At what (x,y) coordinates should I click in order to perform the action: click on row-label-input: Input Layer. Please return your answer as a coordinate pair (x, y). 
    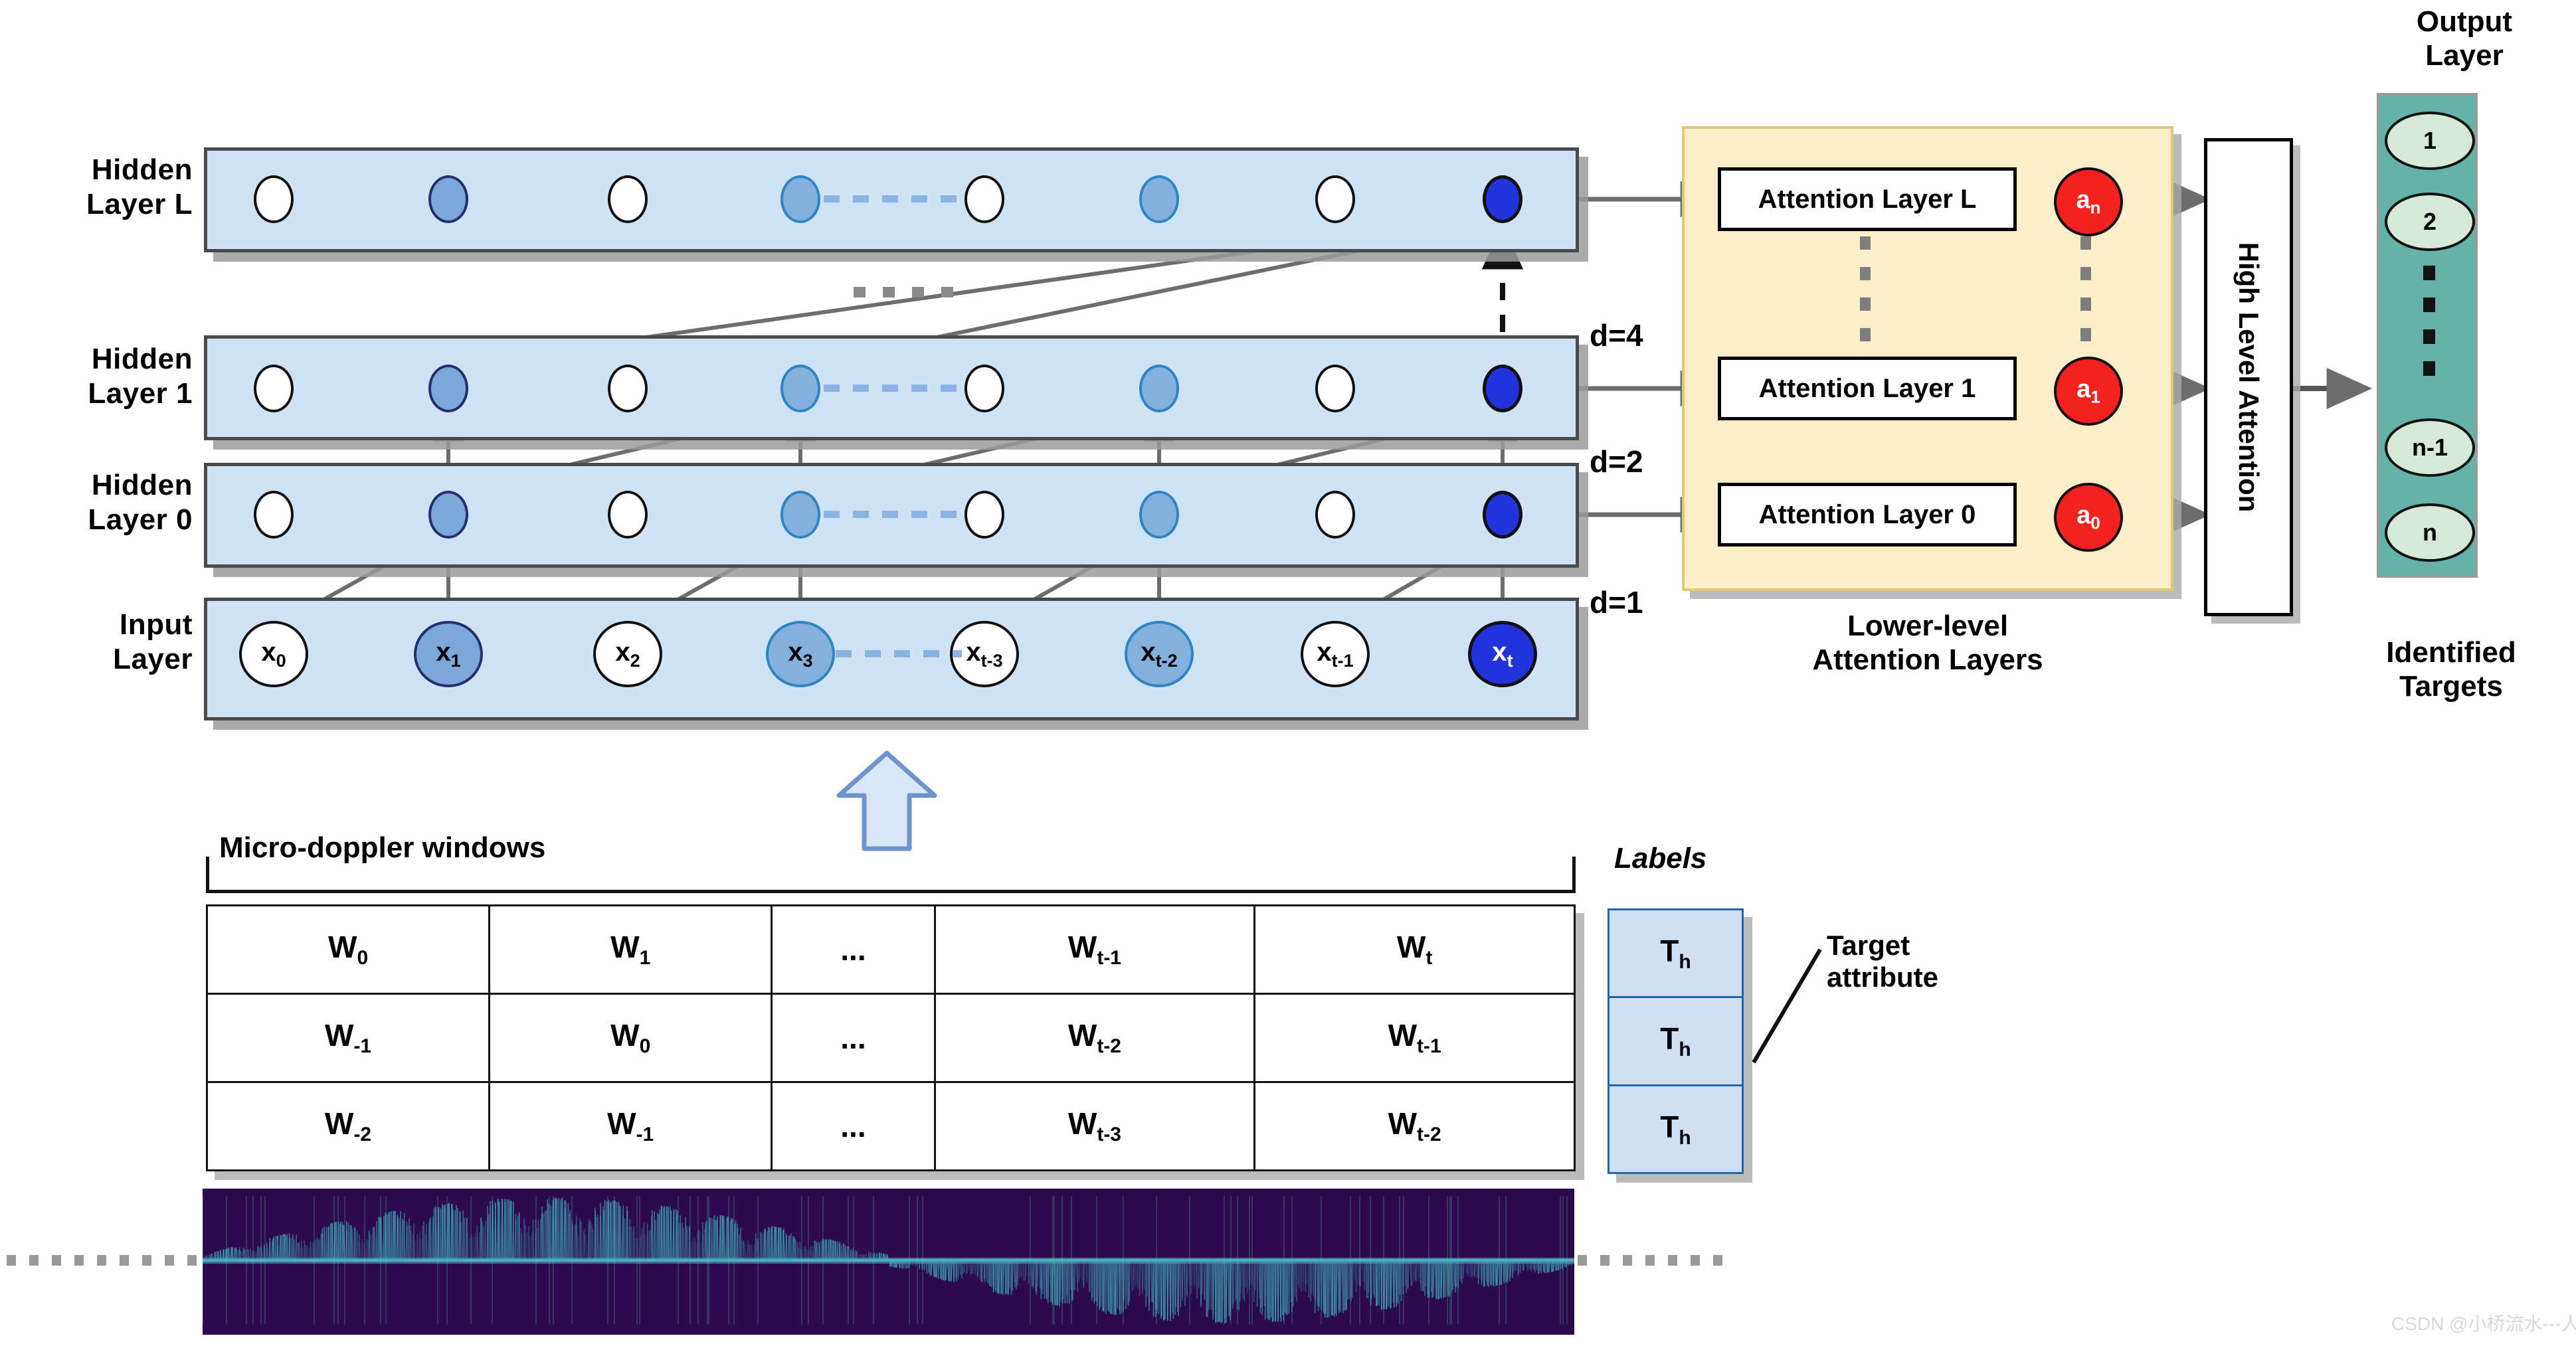
    Looking at the image, I should click on (106, 643).